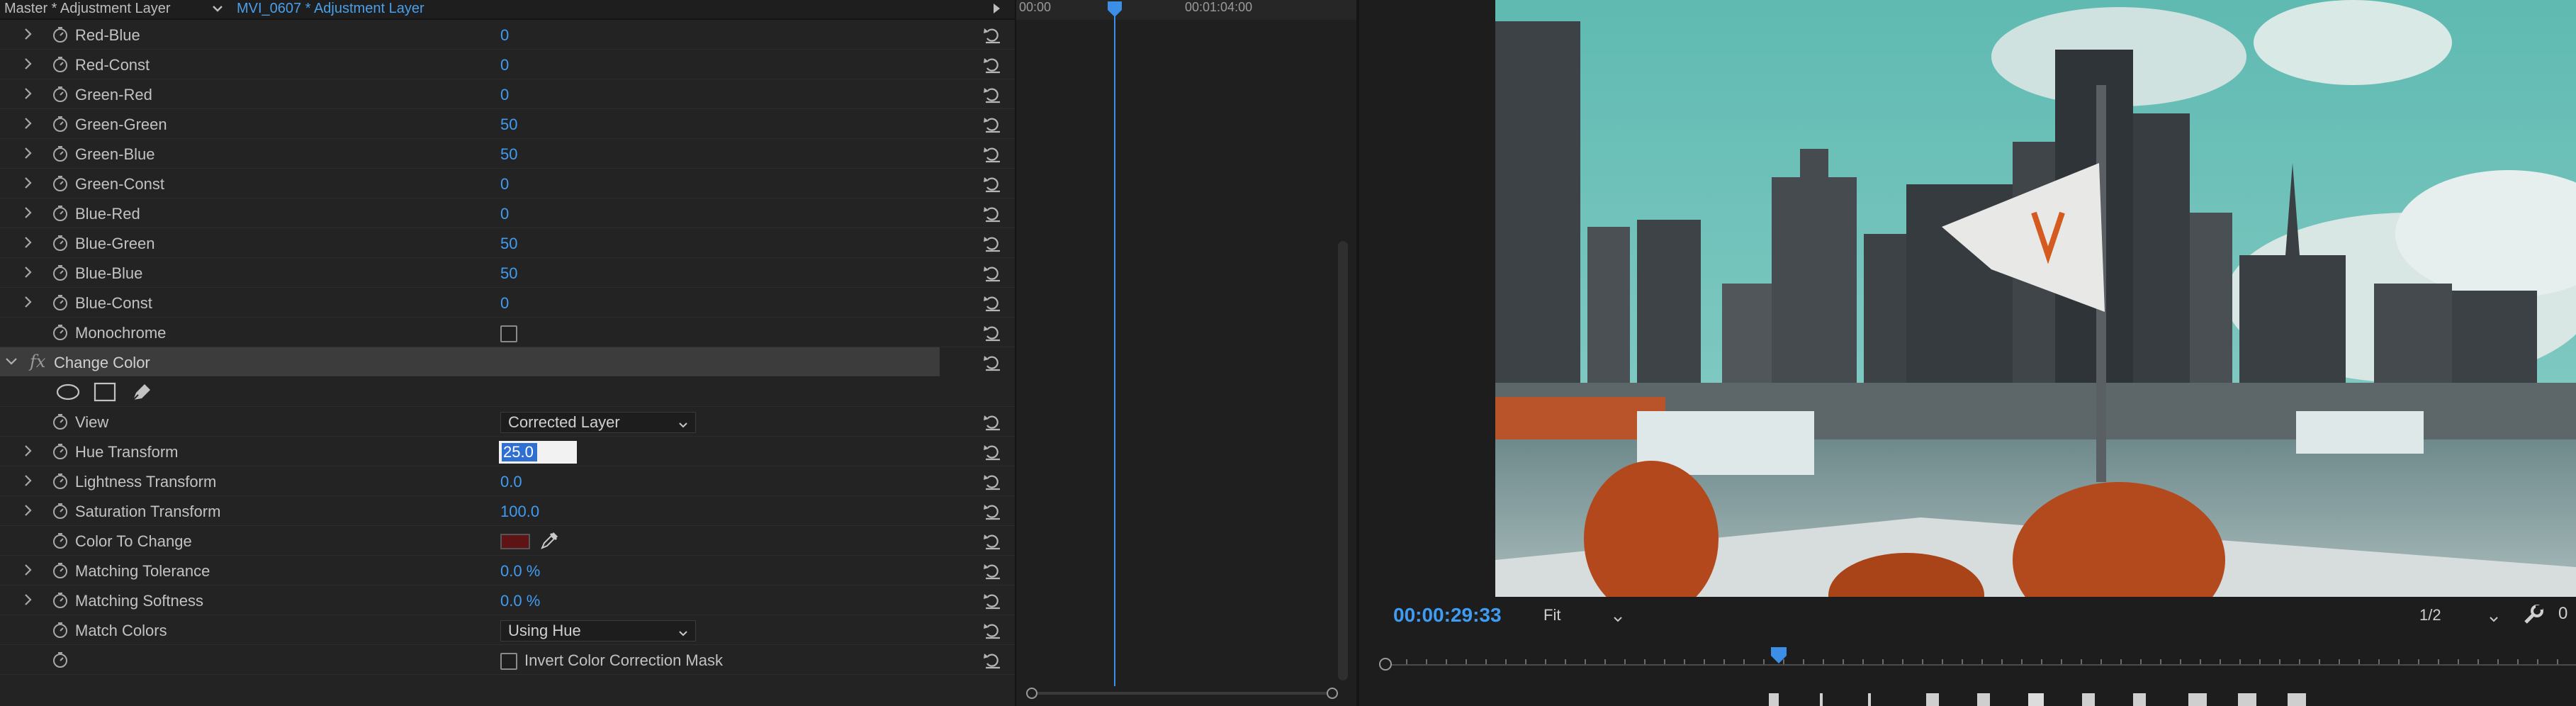 This screenshot has height=706, width=2576. I want to click on wrench-settings-icon, so click(2533, 616).